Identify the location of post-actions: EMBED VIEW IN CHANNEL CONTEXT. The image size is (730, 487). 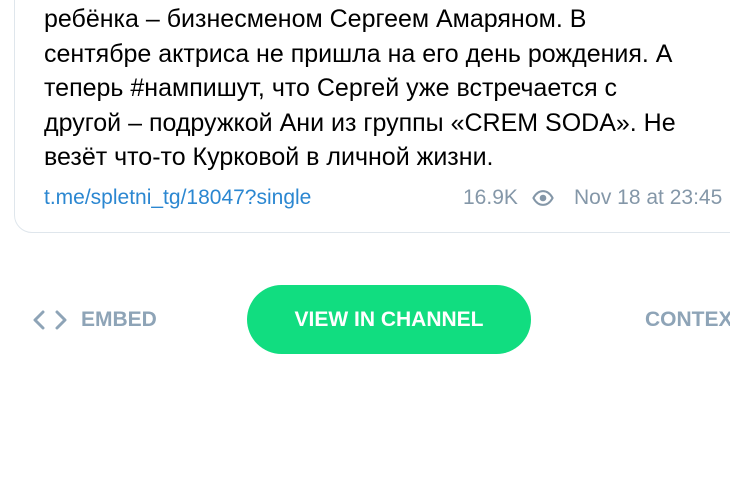
(365, 320).